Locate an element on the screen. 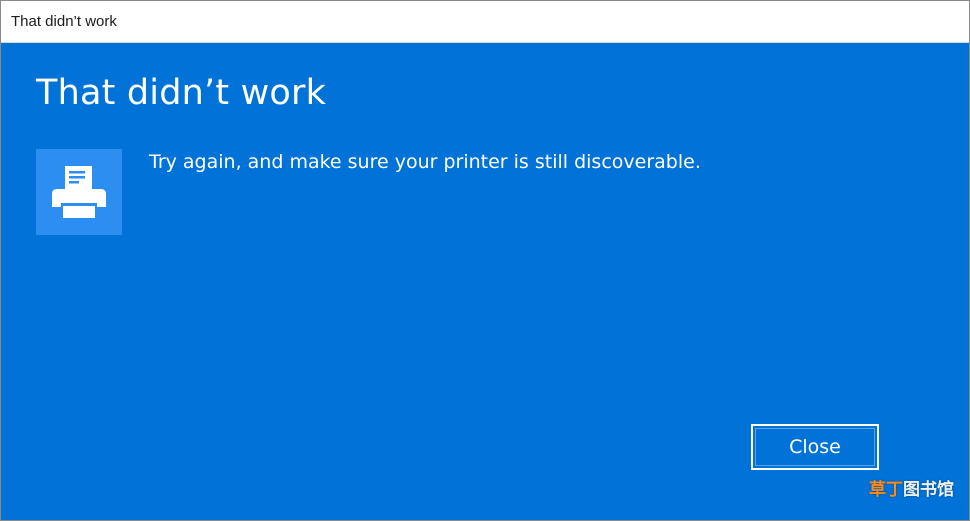 The width and height of the screenshot is (970, 521). watermark-text: 图书馆 is located at coordinates (928, 490).